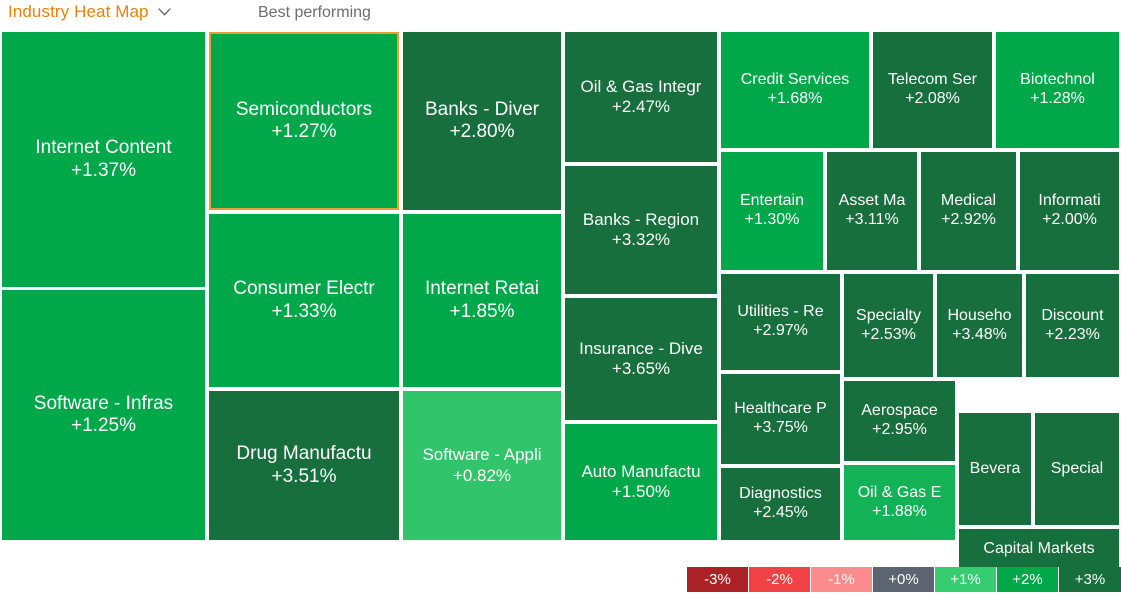 This screenshot has height=600, width=1121. What do you see at coordinates (560, 15) in the screenshot?
I see `heatmap-header: Industry Heat Map Best performing` at bounding box center [560, 15].